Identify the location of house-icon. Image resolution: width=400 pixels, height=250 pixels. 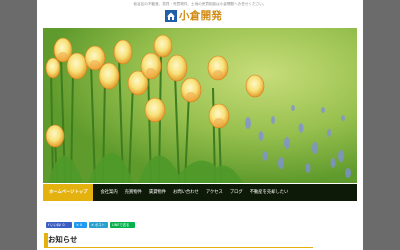
(171, 16).